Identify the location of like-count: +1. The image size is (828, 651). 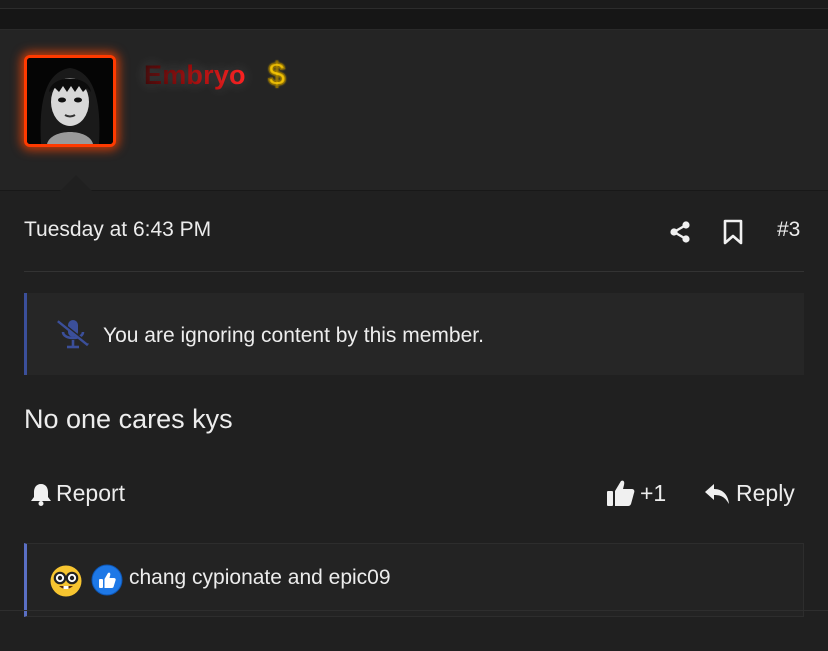
(653, 493).